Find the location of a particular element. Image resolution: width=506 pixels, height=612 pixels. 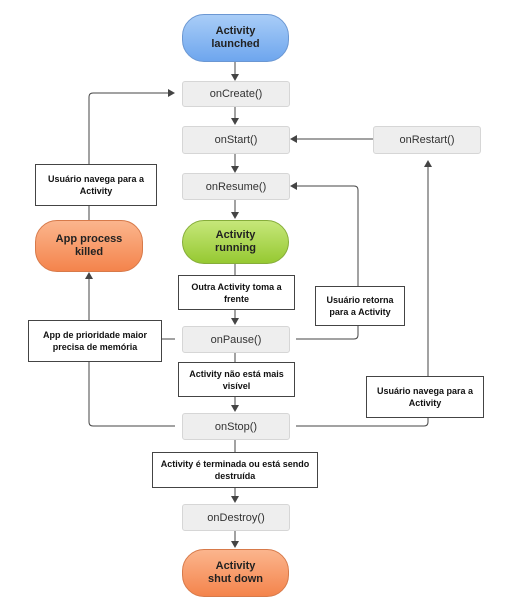

note-no-longer-visible: Activity não está mais visível is located at coordinates (236, 379).